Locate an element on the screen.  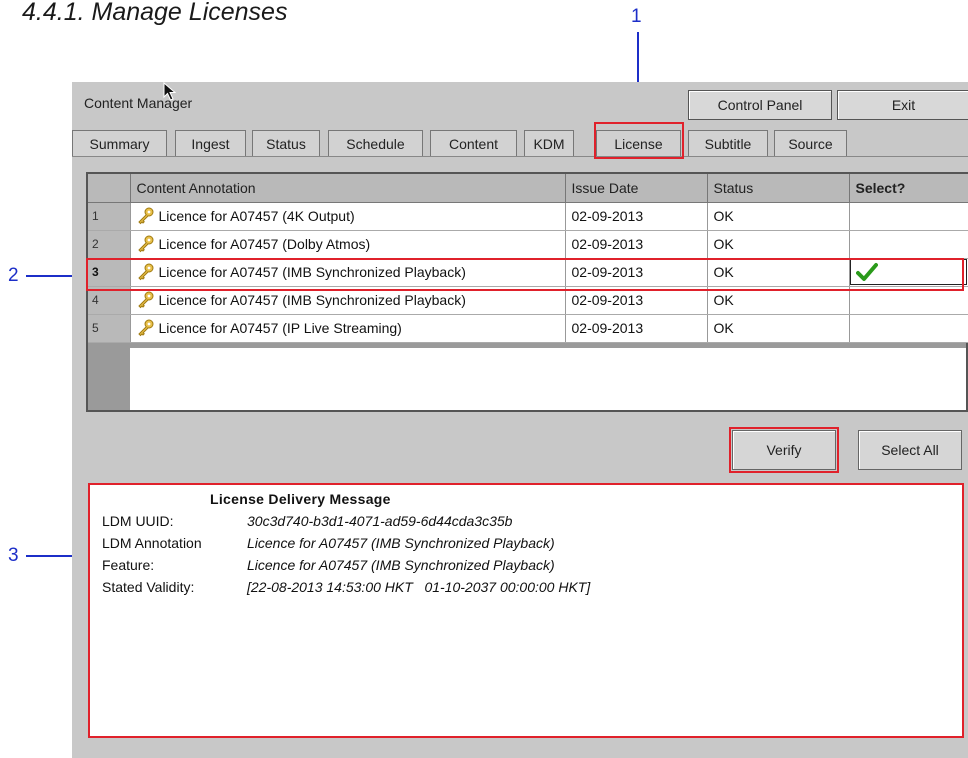
mouse-cursor-icon is located at coordinates (170, 91).